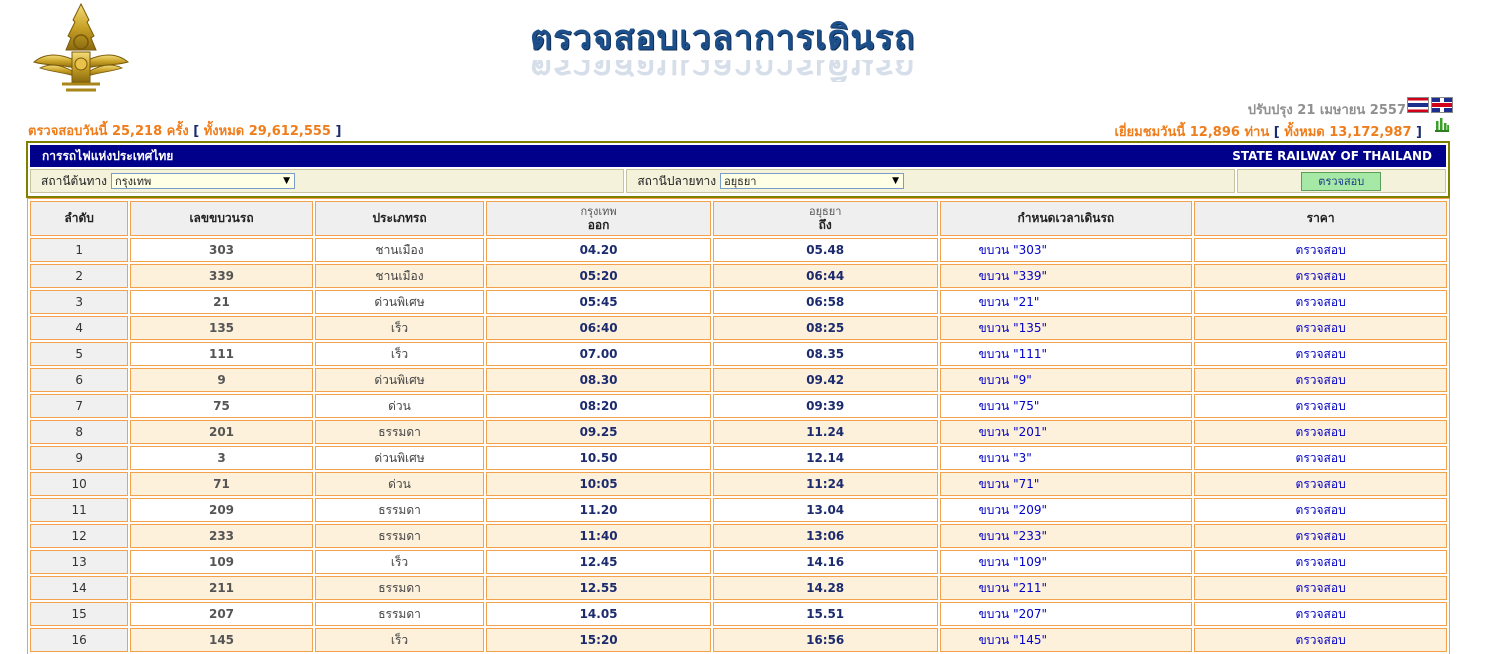 Image resolution: width=1486 pixels, height=654 pixels. I want to click on page-title-reflection: ตรวจสอบเวลาการเดินรถ, so click(723, 71).